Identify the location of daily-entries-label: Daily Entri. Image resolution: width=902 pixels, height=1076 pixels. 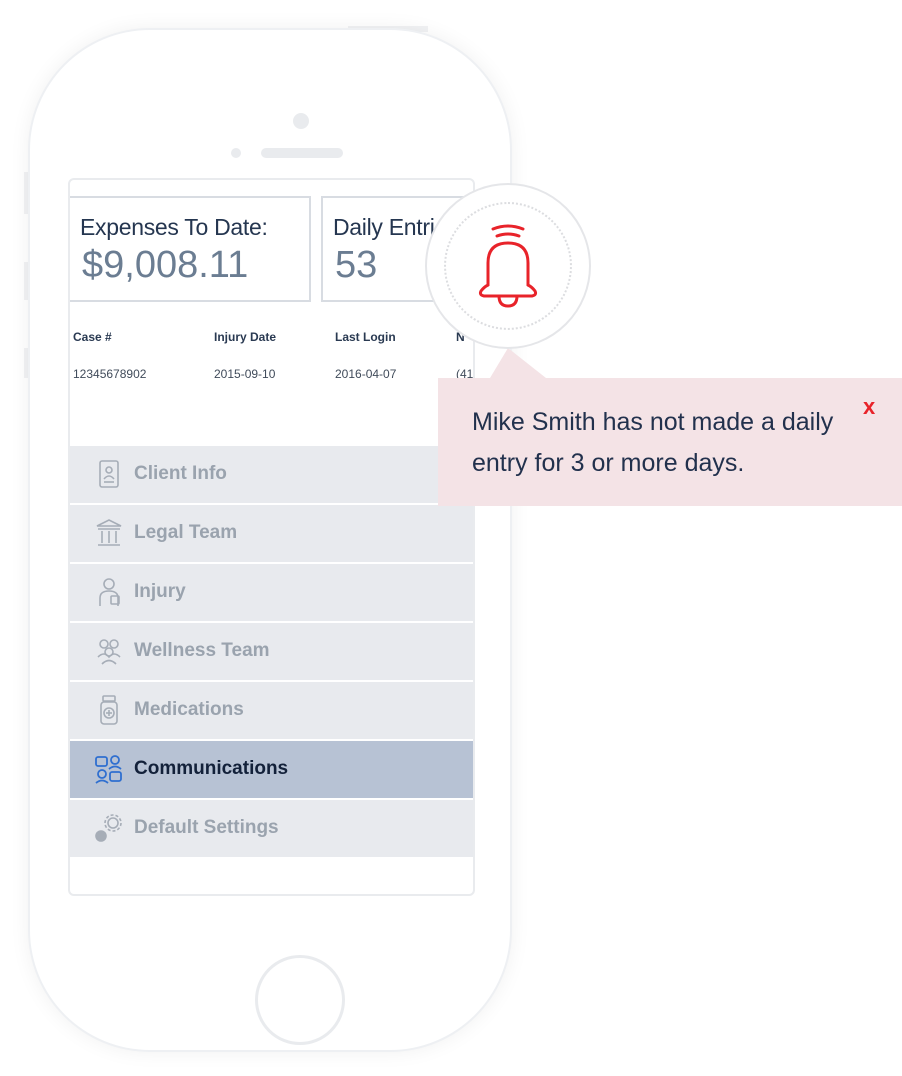
(384, 227).